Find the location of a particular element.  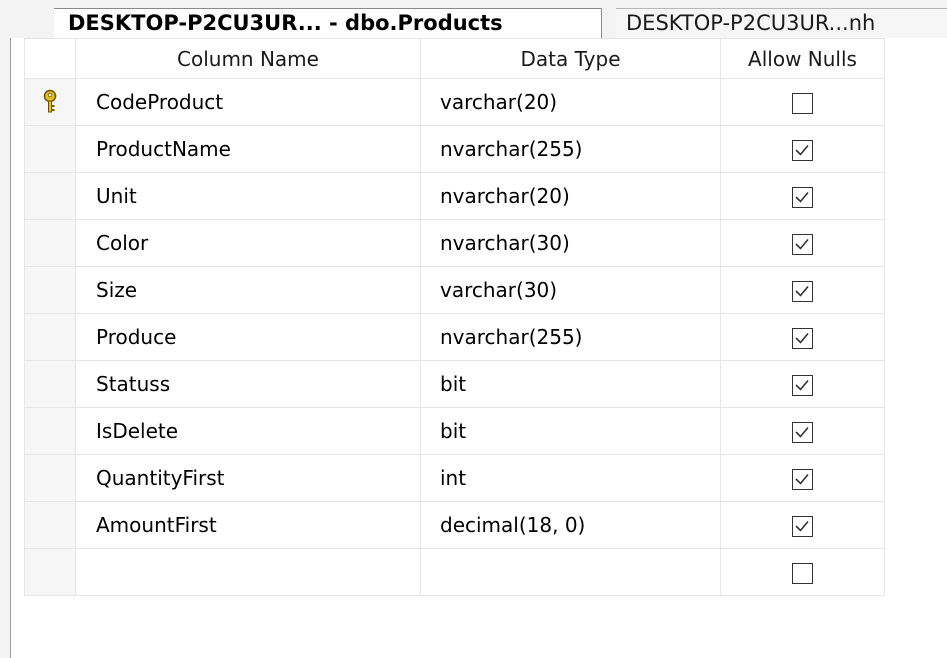

column-name-header: Column Name is located at coordinates (248, 58).